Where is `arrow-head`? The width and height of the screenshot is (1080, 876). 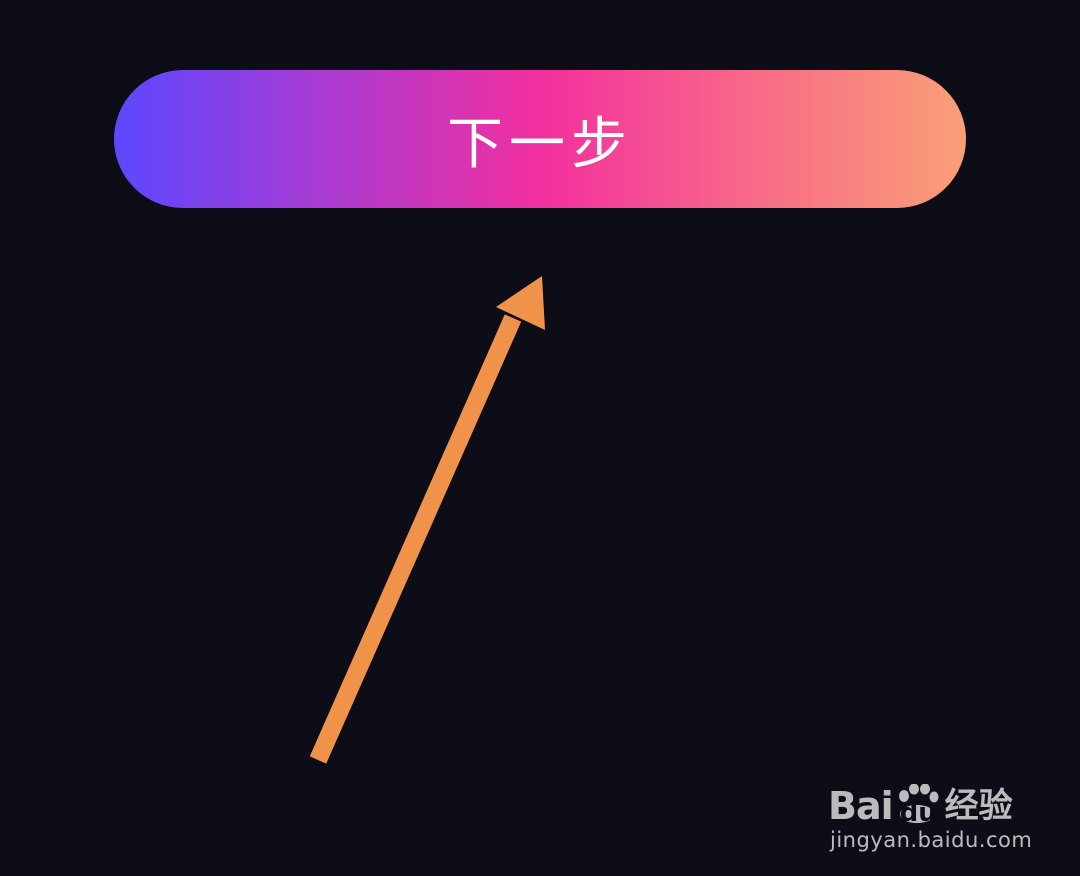
arrow-head is located at coordinates (520, 303).